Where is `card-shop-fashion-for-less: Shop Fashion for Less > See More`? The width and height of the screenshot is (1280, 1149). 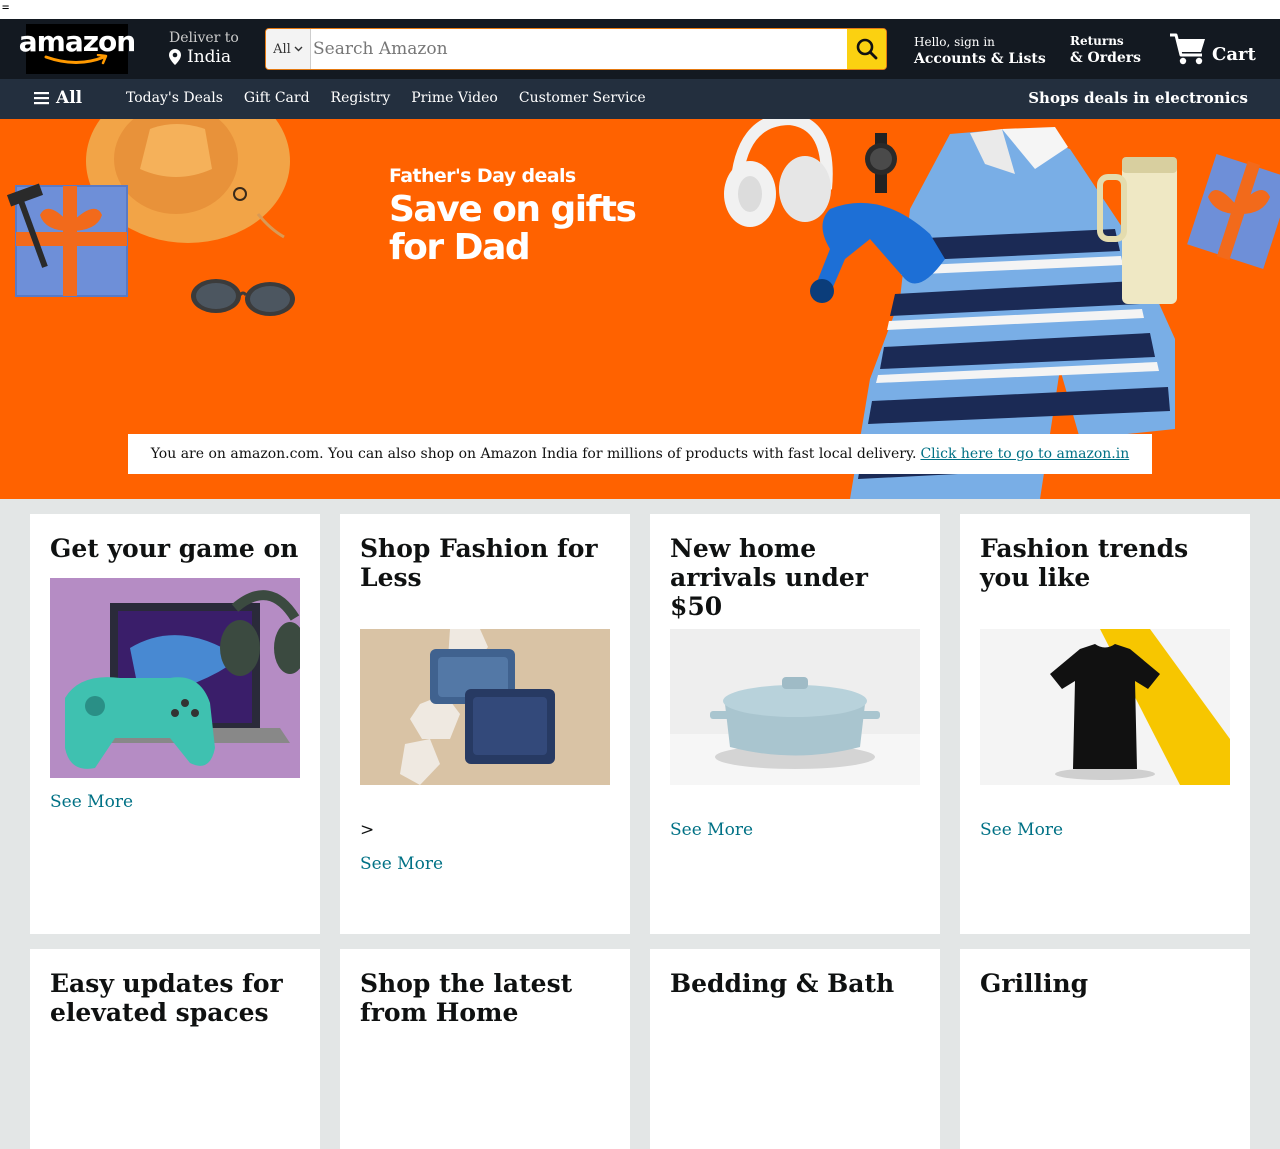
card-shop-fashion-for-less: Shop Fashion for Less > See More is located at coordinates (485, 724).